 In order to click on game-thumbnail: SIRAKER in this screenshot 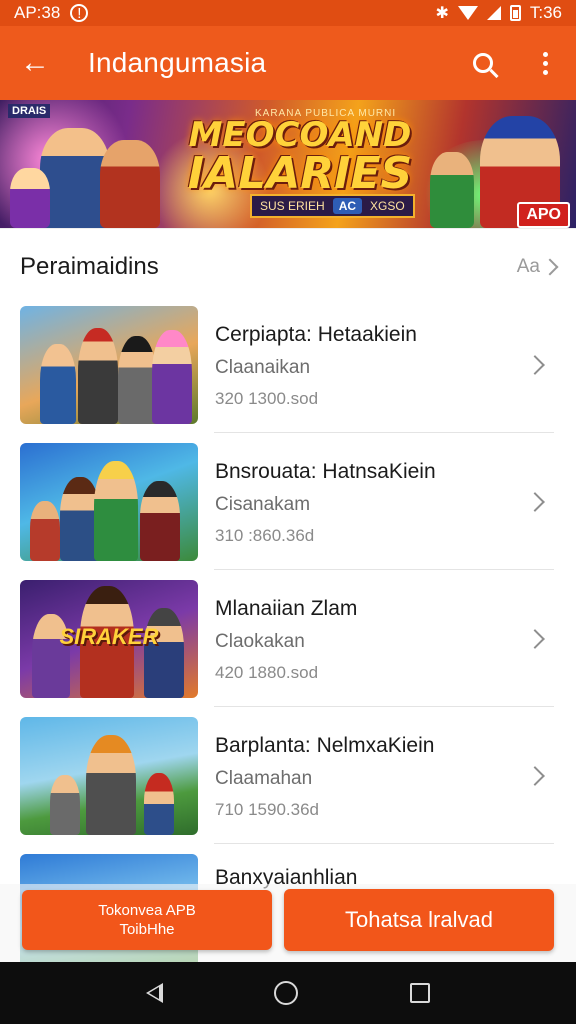, I will do `click(109, 638)`.